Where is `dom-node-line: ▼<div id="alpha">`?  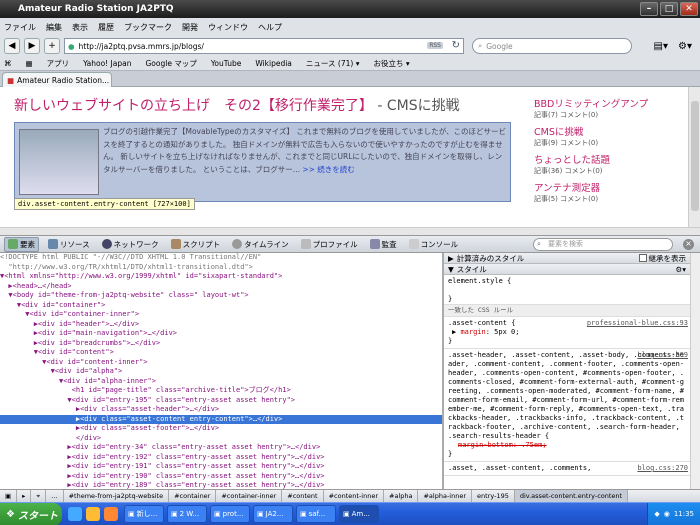
dom-node-line: ▼<div id="alpha"> is located at coordinates (221, 372).